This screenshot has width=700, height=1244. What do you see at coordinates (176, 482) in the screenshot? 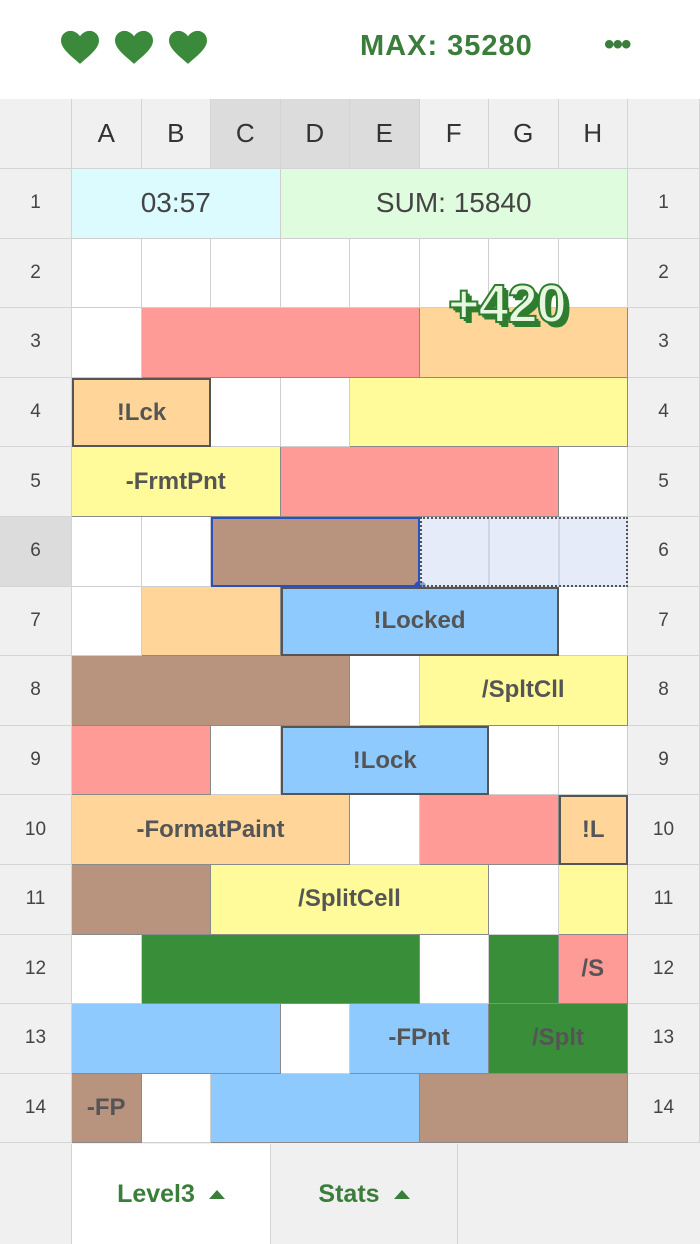
I see `block-yellow: -FrmtPnt` at bounding box center [176, 482].